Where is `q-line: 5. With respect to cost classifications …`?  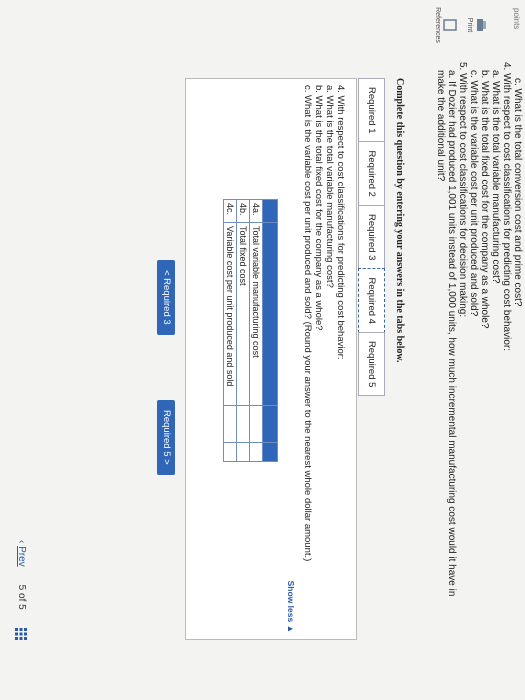 q-line: 5. With respect to cost classifications … is located at coordinates (462, 190).